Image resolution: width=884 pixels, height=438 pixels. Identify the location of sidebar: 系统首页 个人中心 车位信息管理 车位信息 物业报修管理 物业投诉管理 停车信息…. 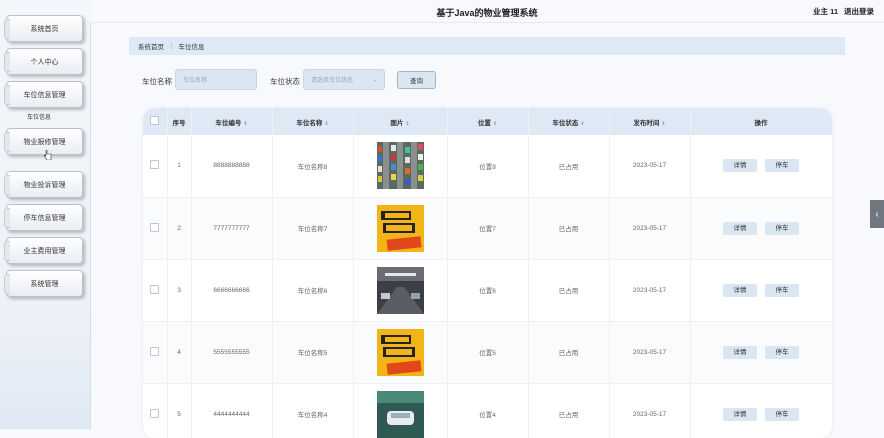
(45, 214).